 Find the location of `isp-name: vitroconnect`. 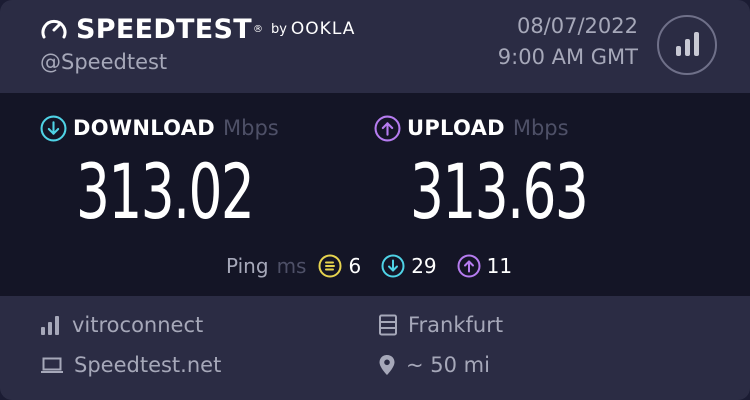

isp-name: vitroconnect is located at coordinates (138, 325).